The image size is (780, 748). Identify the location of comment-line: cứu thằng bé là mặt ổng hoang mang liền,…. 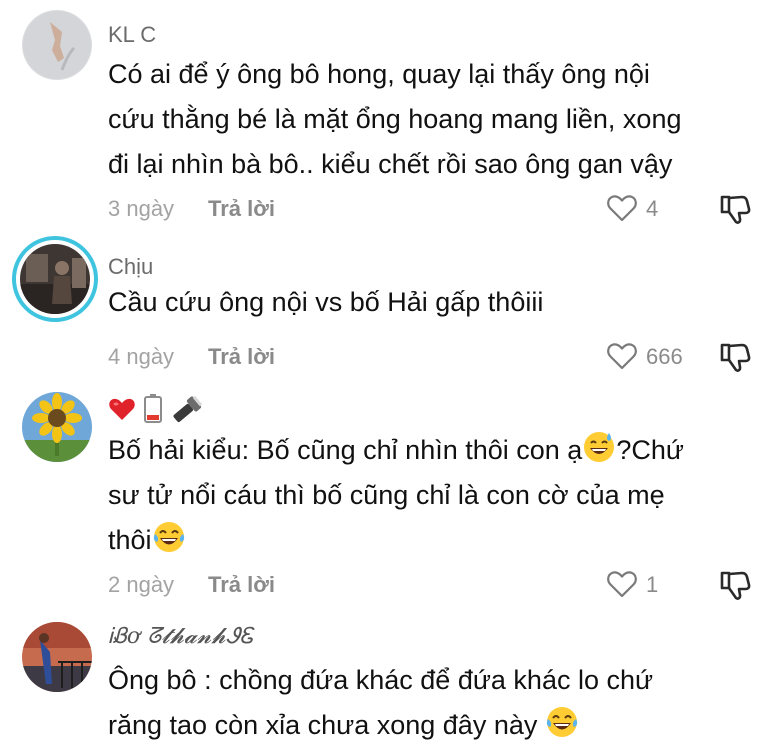
(395, 119).